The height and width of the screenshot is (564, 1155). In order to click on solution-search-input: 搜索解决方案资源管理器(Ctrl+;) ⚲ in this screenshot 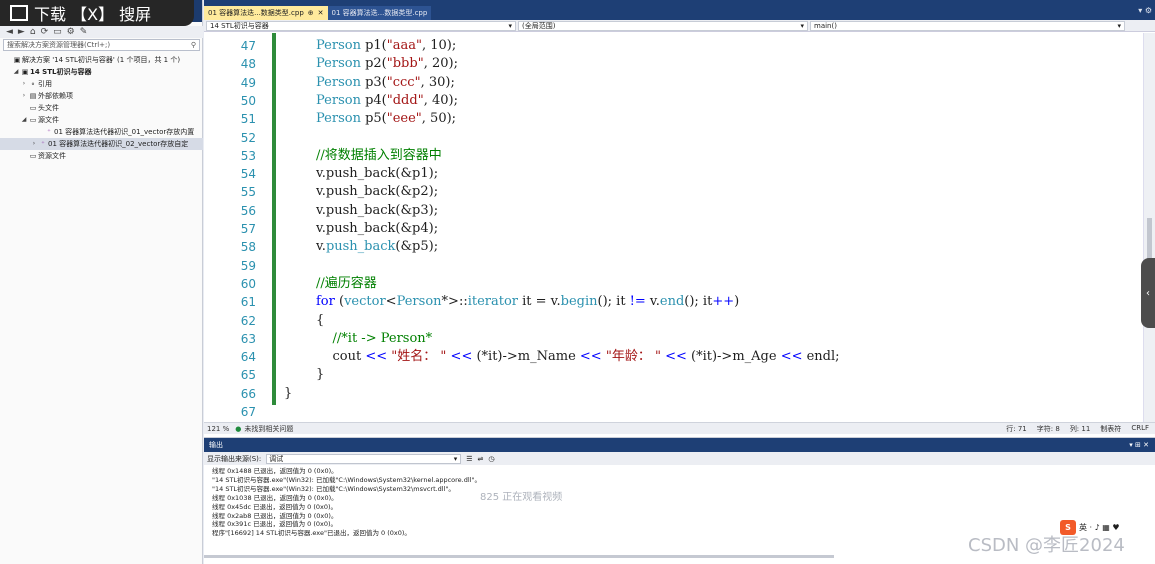, I will do `click(101, 45)`.